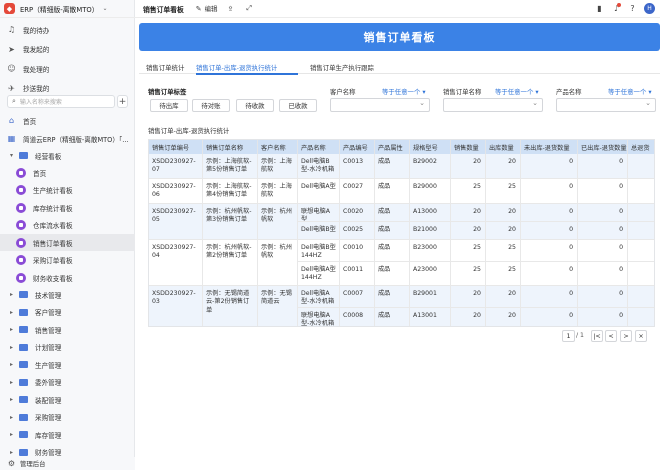  I want to click on sidebar-item-folder: ▸ 库存管理, so click(67, 434).